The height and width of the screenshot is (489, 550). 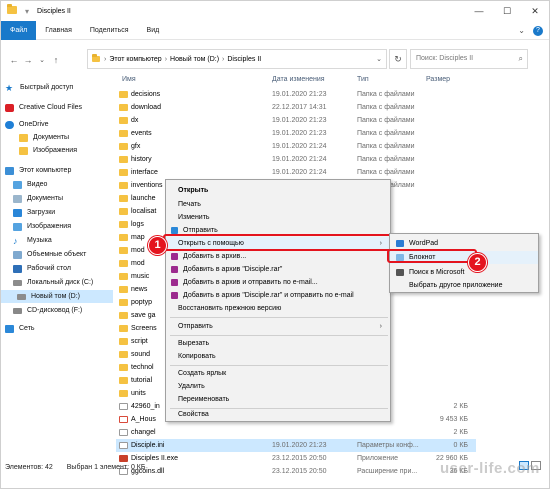 What do you see at coordinates (53, 282) in the screenshot?
I see `nav-drive-c: Локальный диск (C:)` at bounding box center [53, 282].